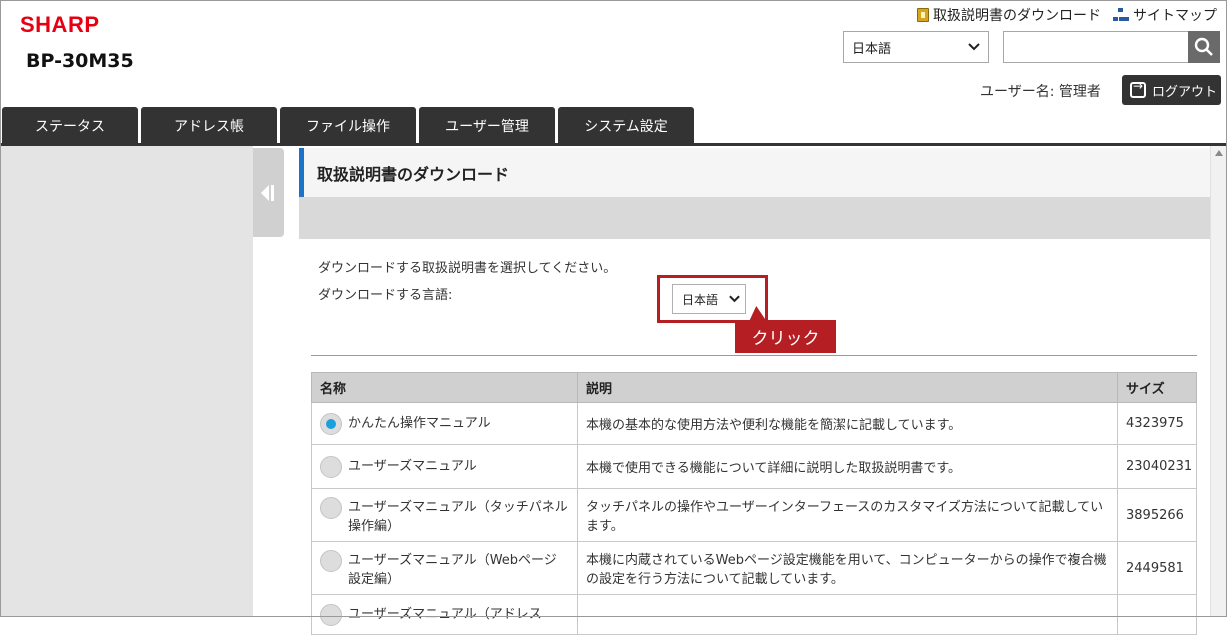 The width and height of the screenshot is (1227, 635). Describe the element at coordinates (458, 517) in the screenshot. I see `manual-name: ユーザーズマニュアル（タッチパネル操作編）` at that location.